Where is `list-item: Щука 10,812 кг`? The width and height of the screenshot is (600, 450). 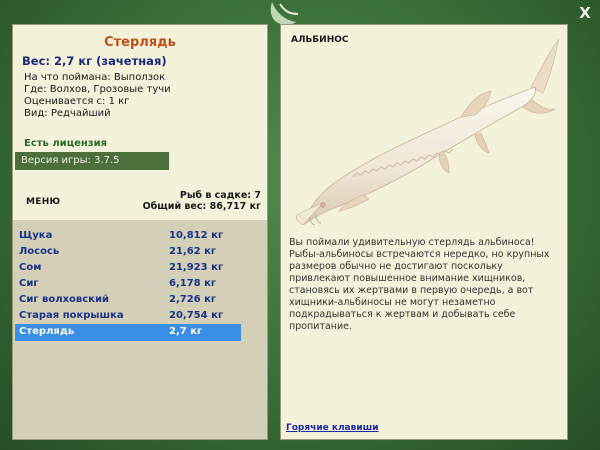
list-item: Щука 10,812 кг is located at coordinates (128, 236).